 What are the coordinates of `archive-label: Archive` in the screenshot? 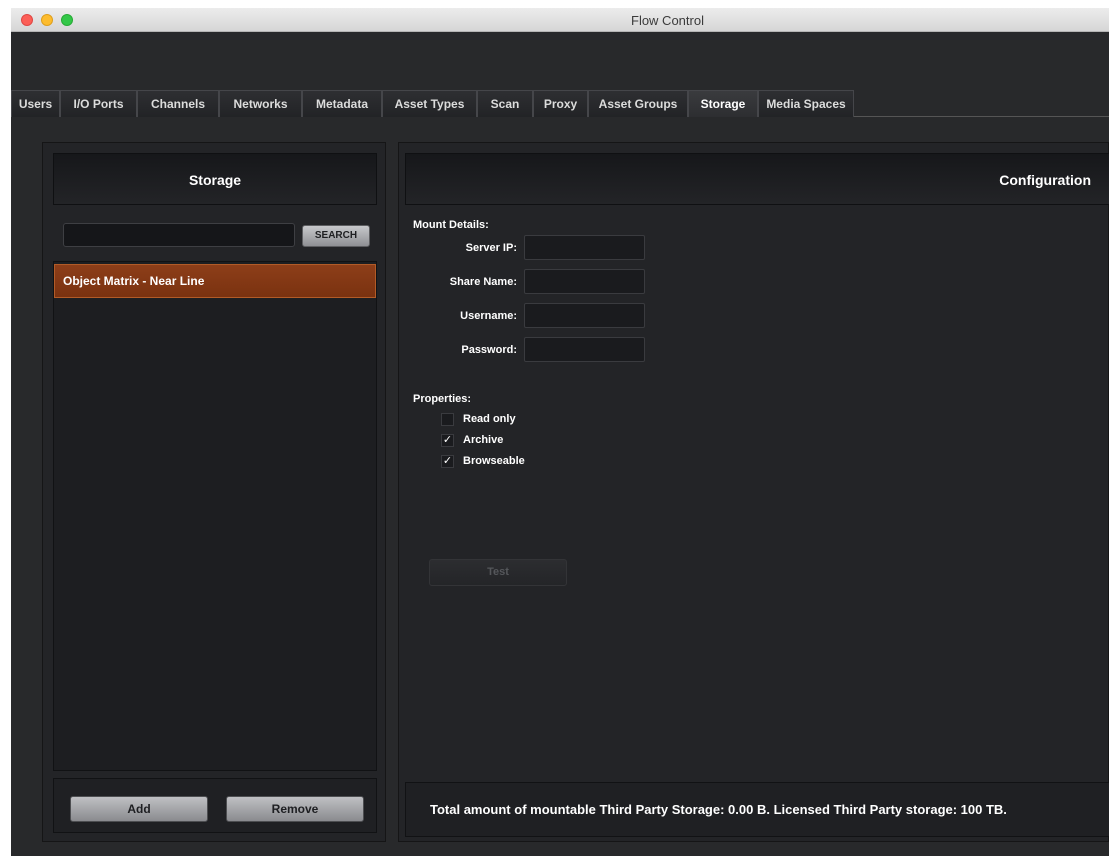 It's located at (483, 440).